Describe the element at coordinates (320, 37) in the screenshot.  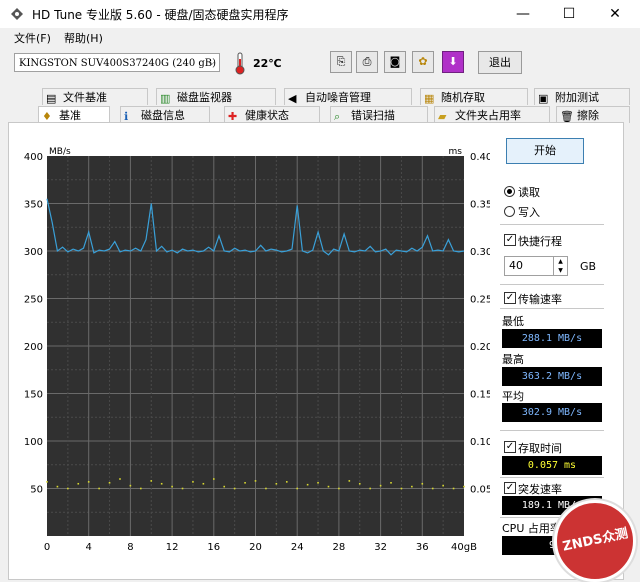
I see `menu-bar: 文件(F) 帮助(H)` at that location.